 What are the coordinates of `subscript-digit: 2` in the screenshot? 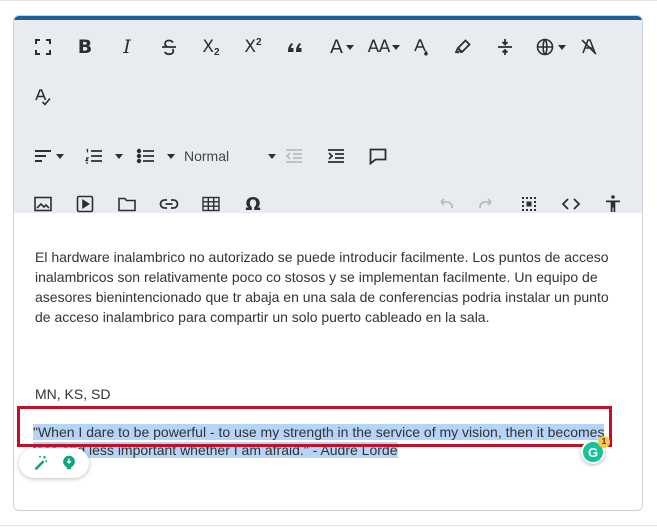 It's located at (217, 52).